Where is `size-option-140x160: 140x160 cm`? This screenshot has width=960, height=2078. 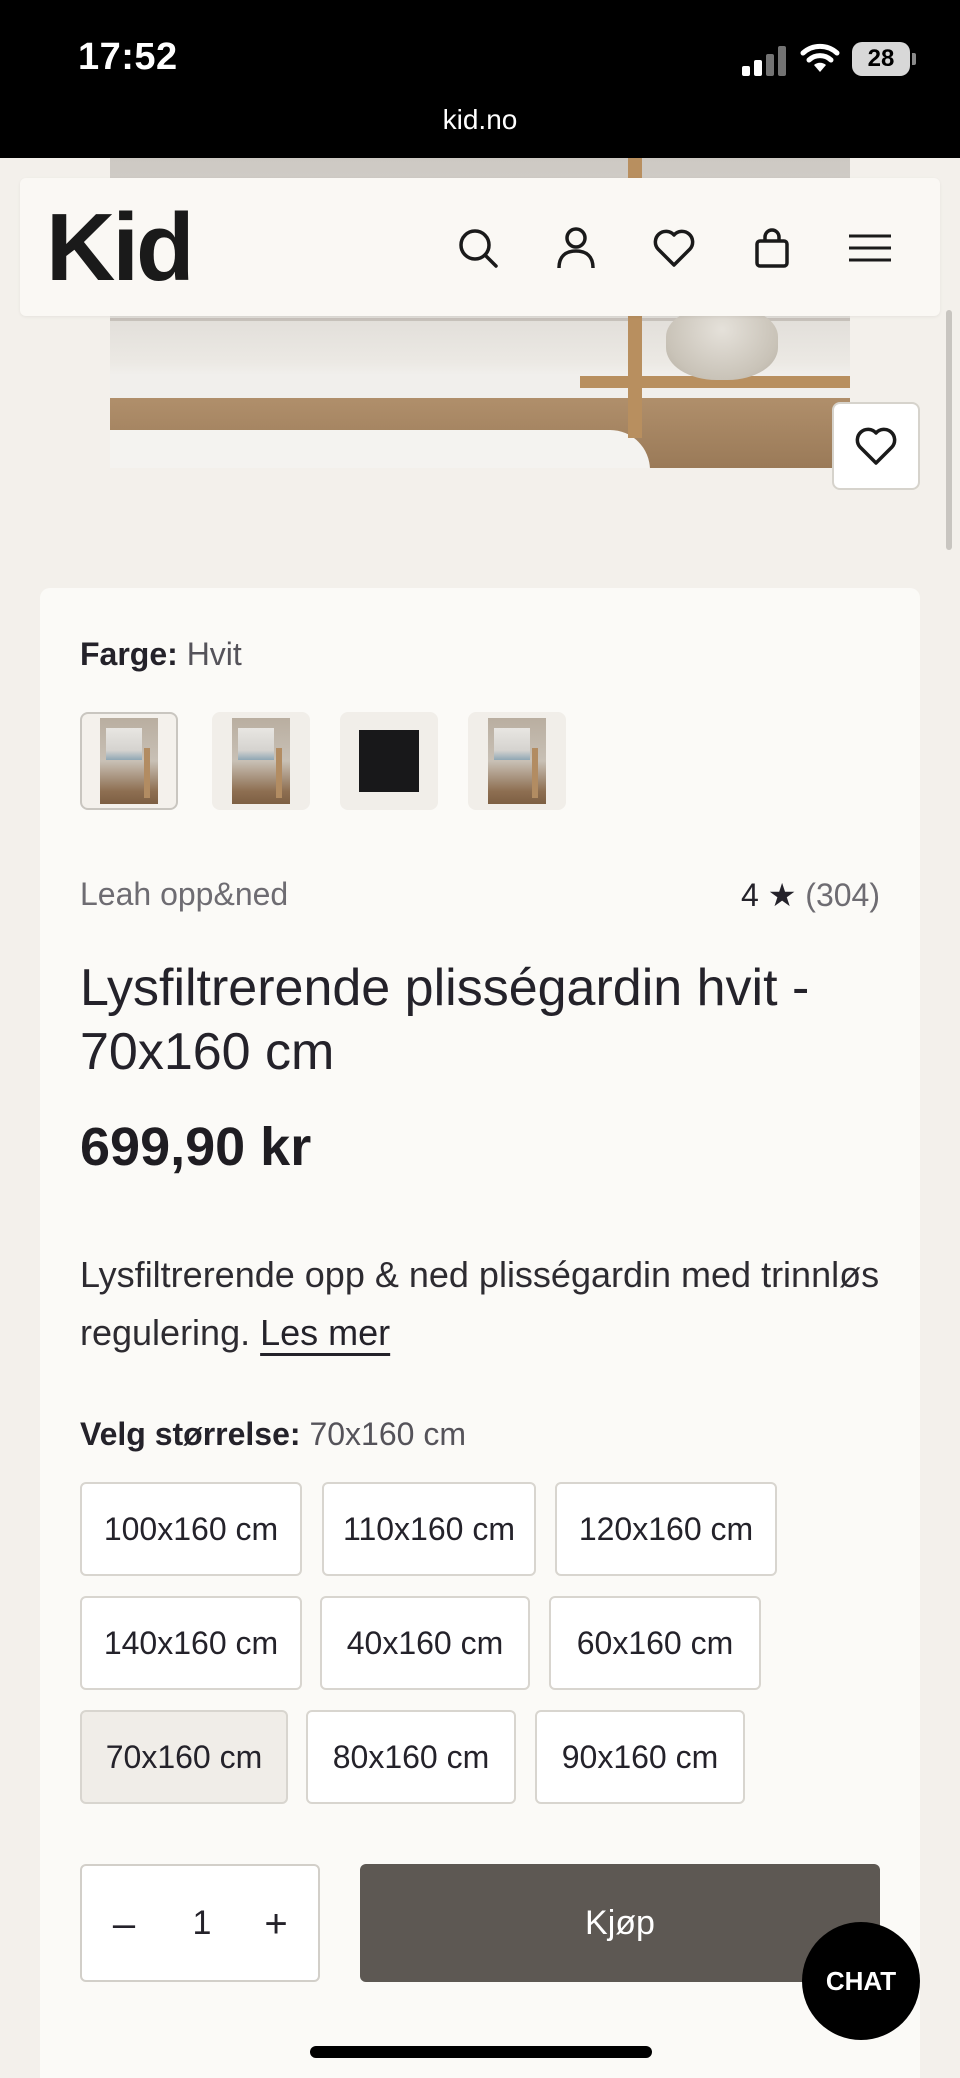
size-option-140x160: 140x160 cm is located at coordinates (191, 1643).